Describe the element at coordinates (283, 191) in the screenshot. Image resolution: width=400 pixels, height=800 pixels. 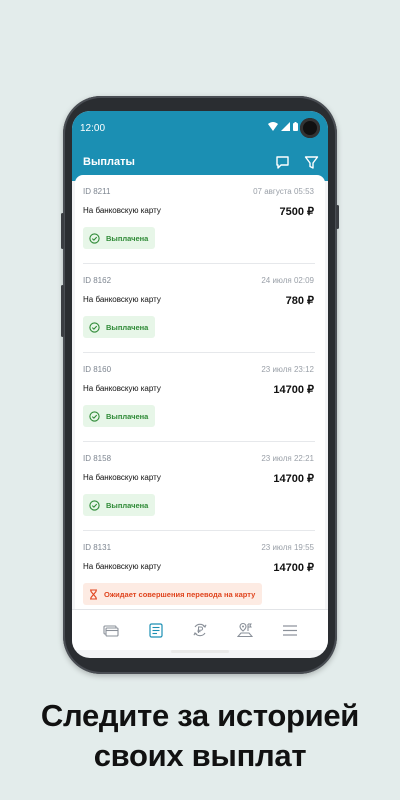
I see `payout-date: 07 августа 05:53` at that location.